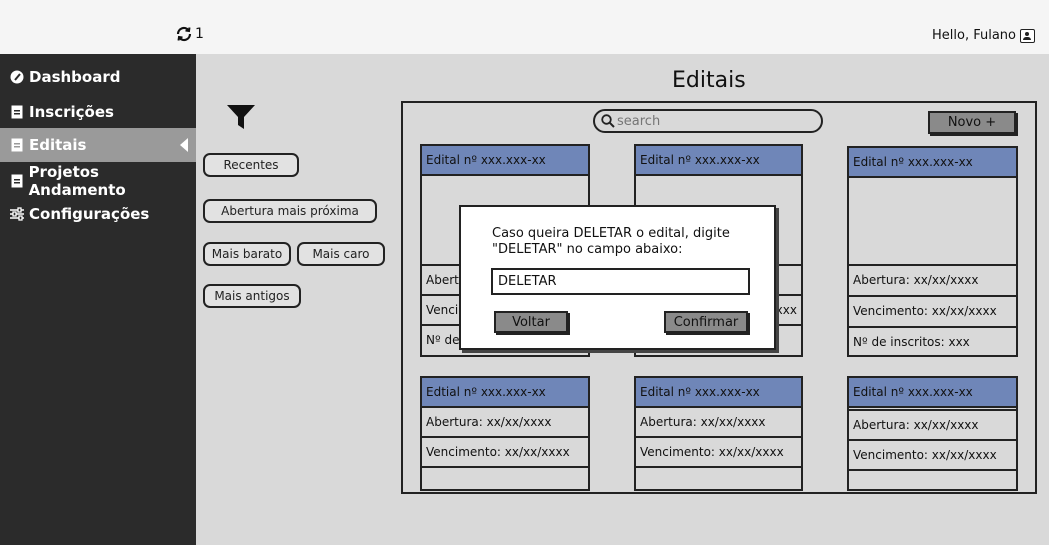  What do you see at coordinates (241, 117) in the screenshot?
I see `filter-icon` at bounding box center [241, 117].